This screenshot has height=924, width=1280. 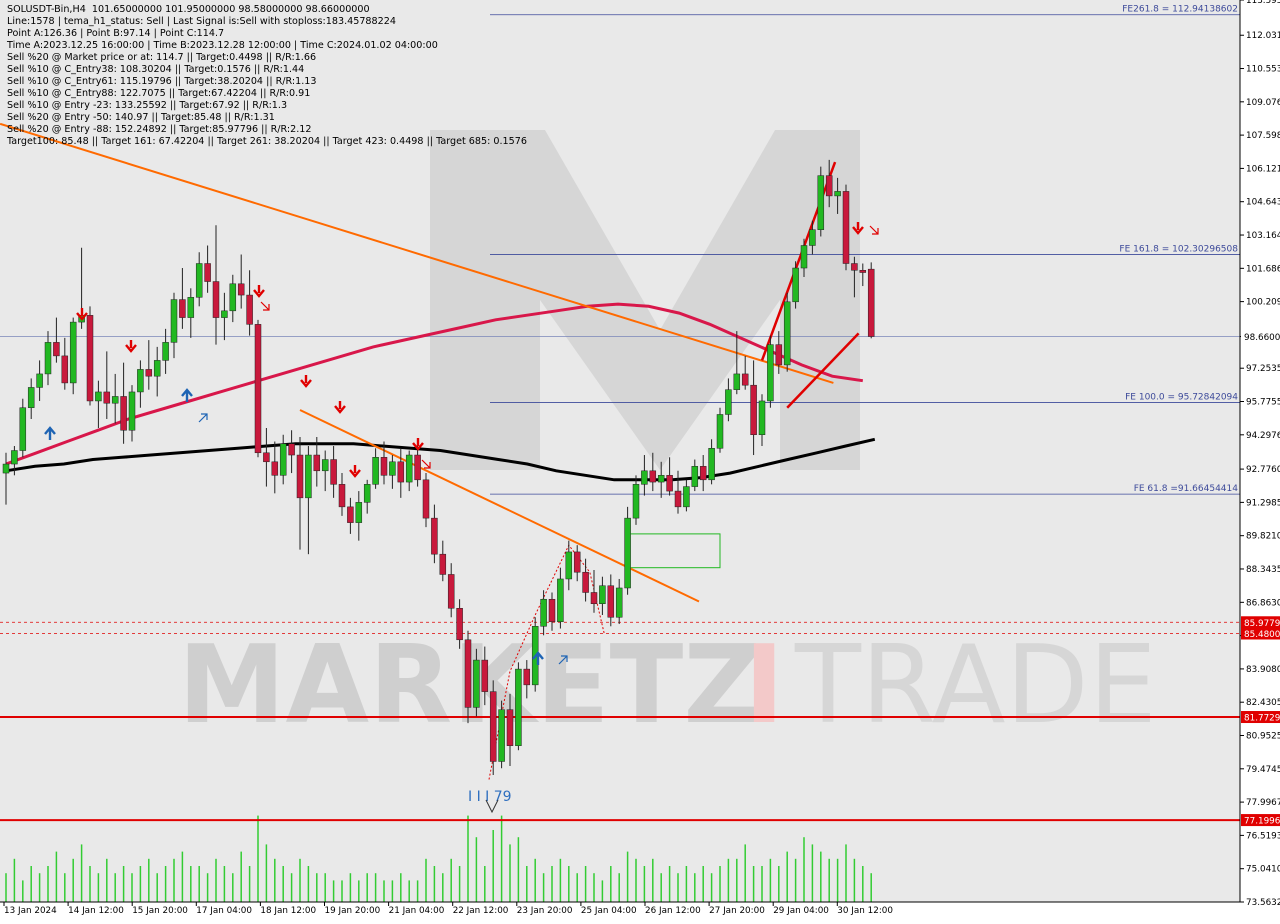 What do you see at coordinates (1263, 803) in the screenshot?
I see `y-tick-label: 77.9967` at bounding box center [1263, 803].